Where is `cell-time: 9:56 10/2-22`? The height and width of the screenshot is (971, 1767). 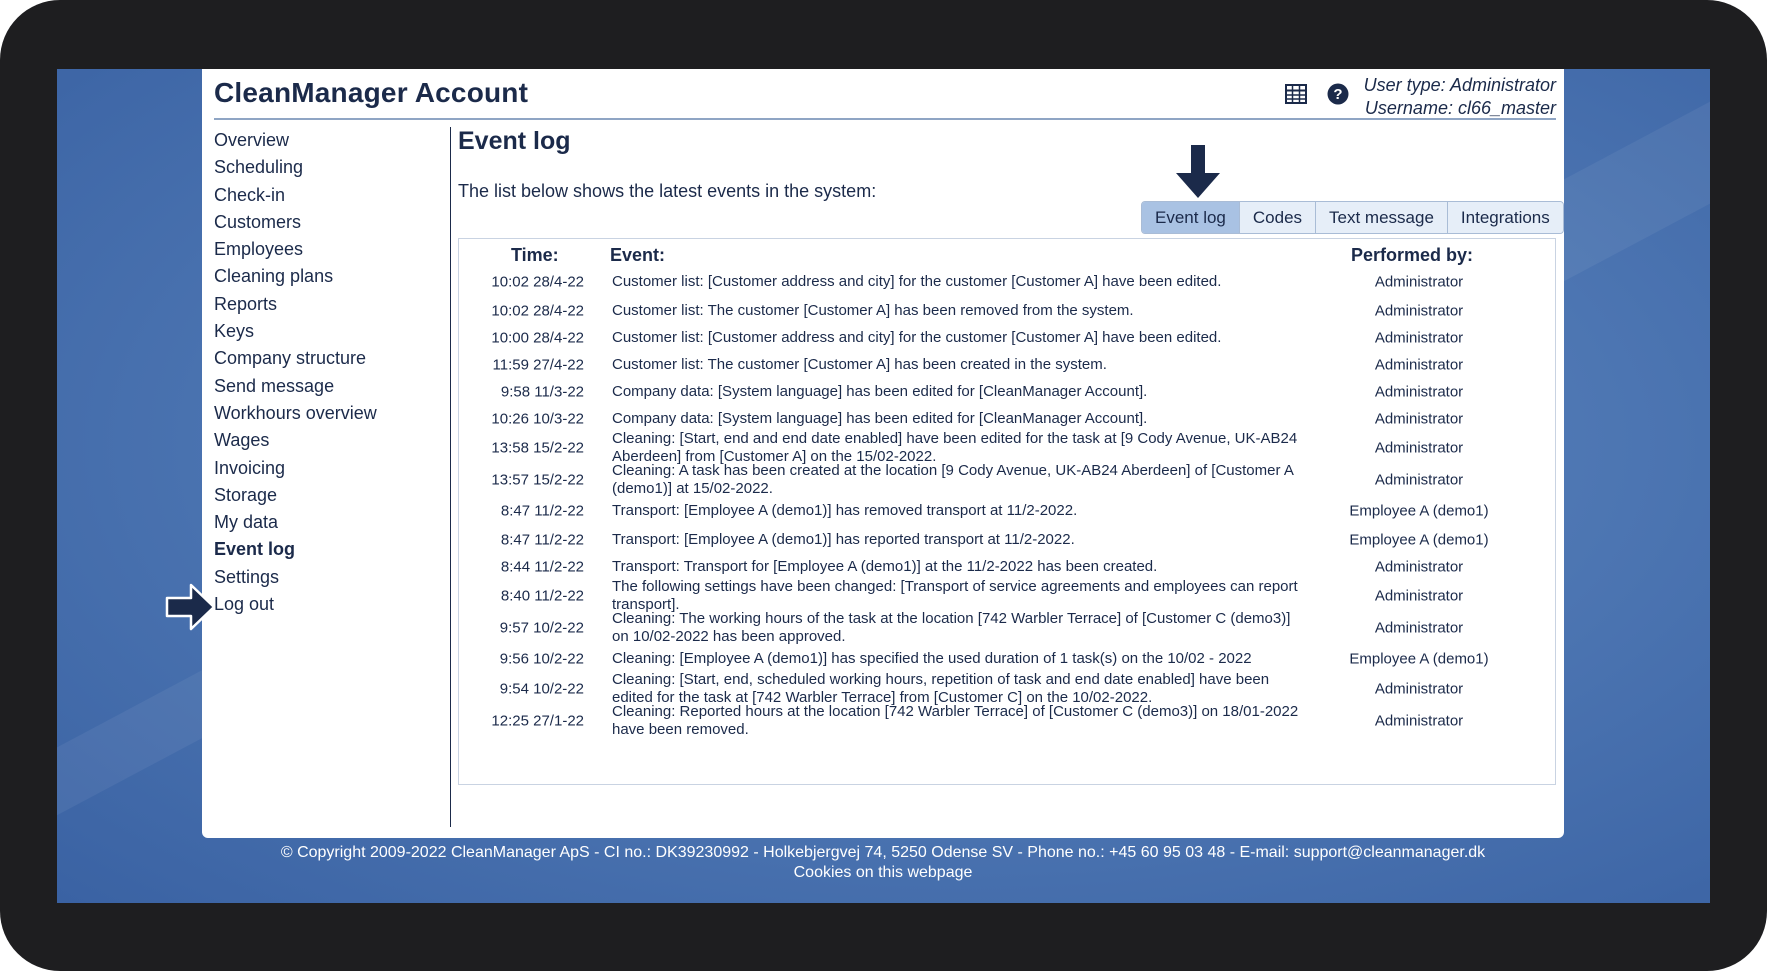 cell-time: 9:56 10/2-22 is located at coordinates (541, 658).